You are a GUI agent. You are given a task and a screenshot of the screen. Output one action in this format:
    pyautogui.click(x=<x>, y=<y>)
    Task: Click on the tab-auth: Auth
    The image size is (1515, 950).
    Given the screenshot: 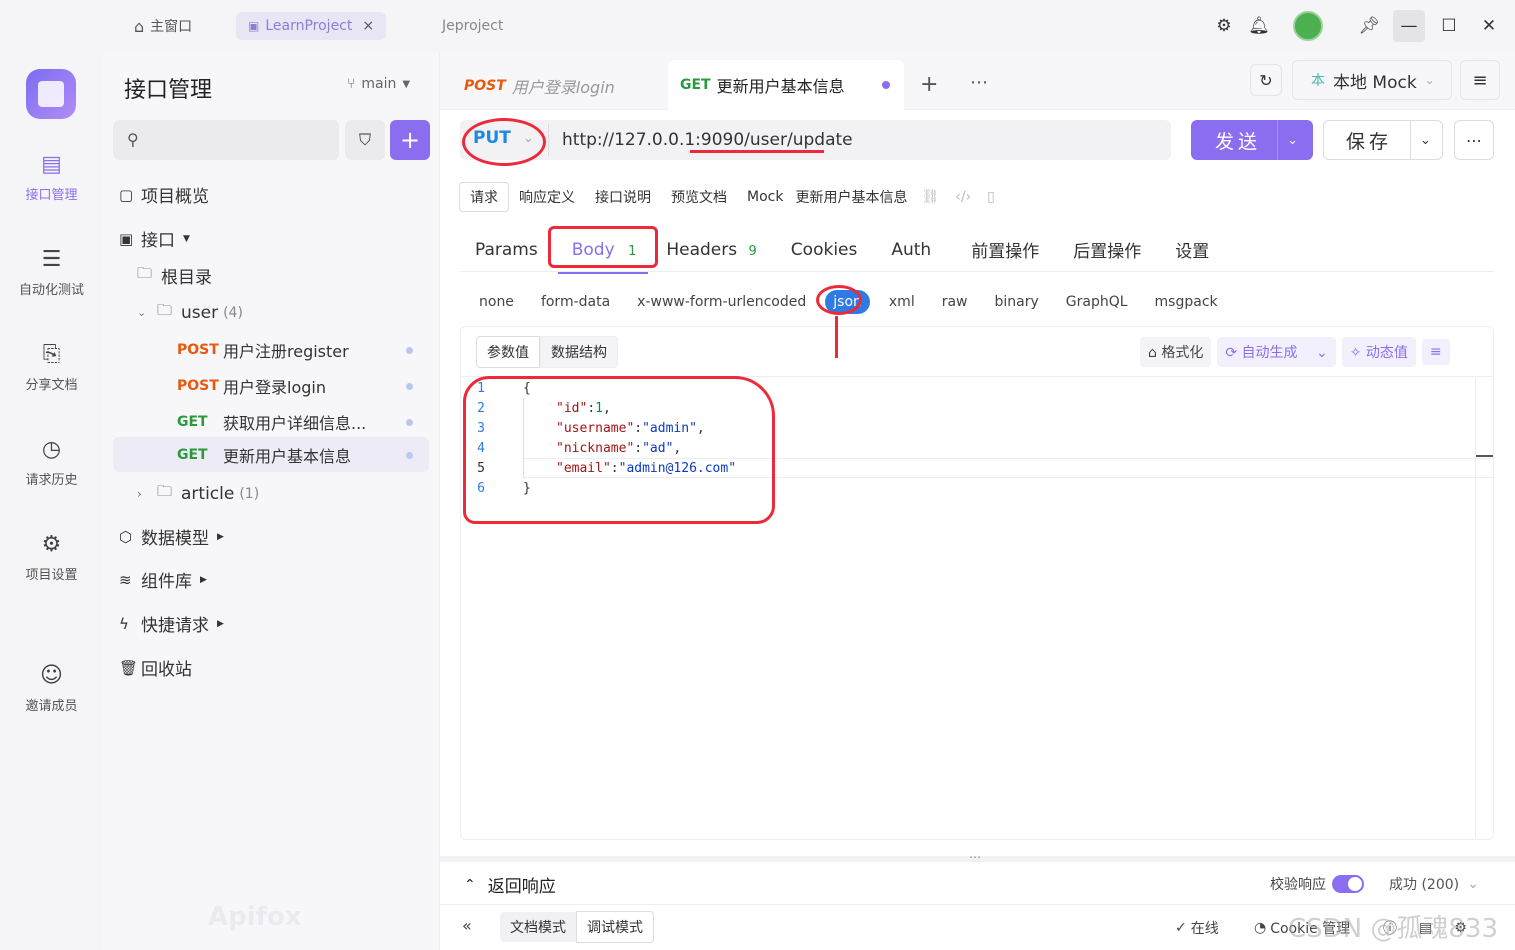 What is the action you would take?
    pyautogui.click(x=911, y=250)
    